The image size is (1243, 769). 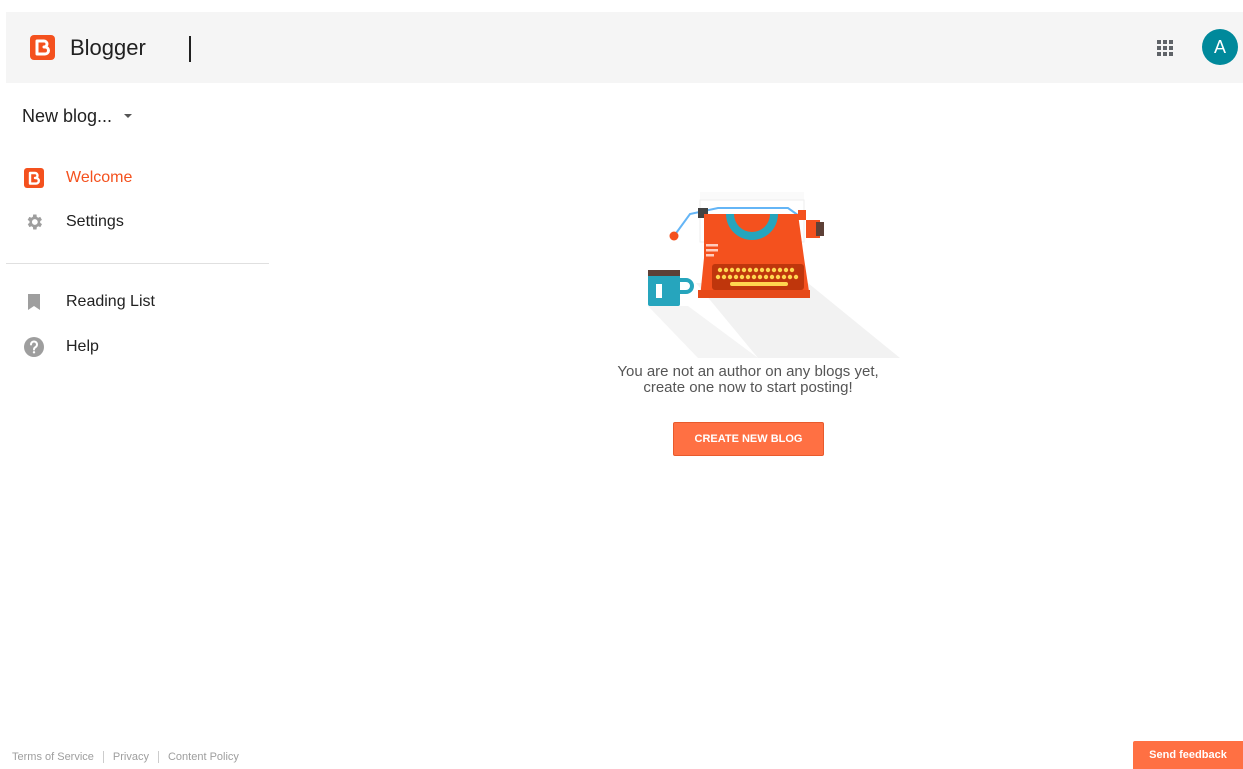 What do you see at coordinates (99, 177) in the screenshot?
I see `sidebar-item-label: Welcome` at bounding box center [99, 177].